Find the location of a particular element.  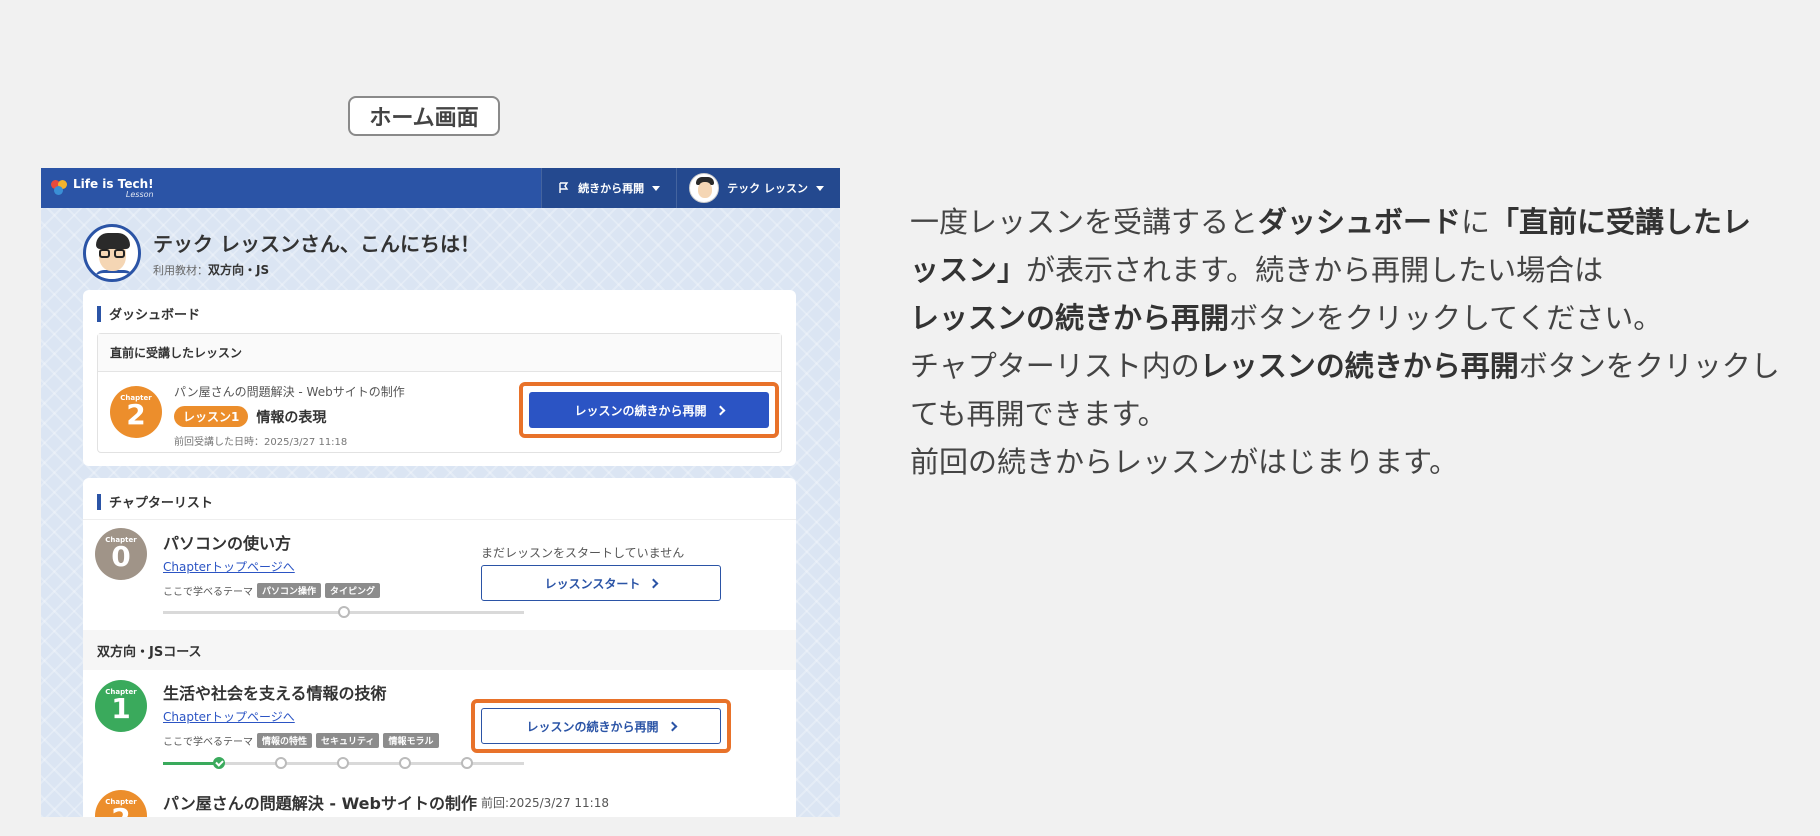

top-bar: Life is Tech! Lesson 続きから再開 テック レッスン is located at coordinates (440, 188).